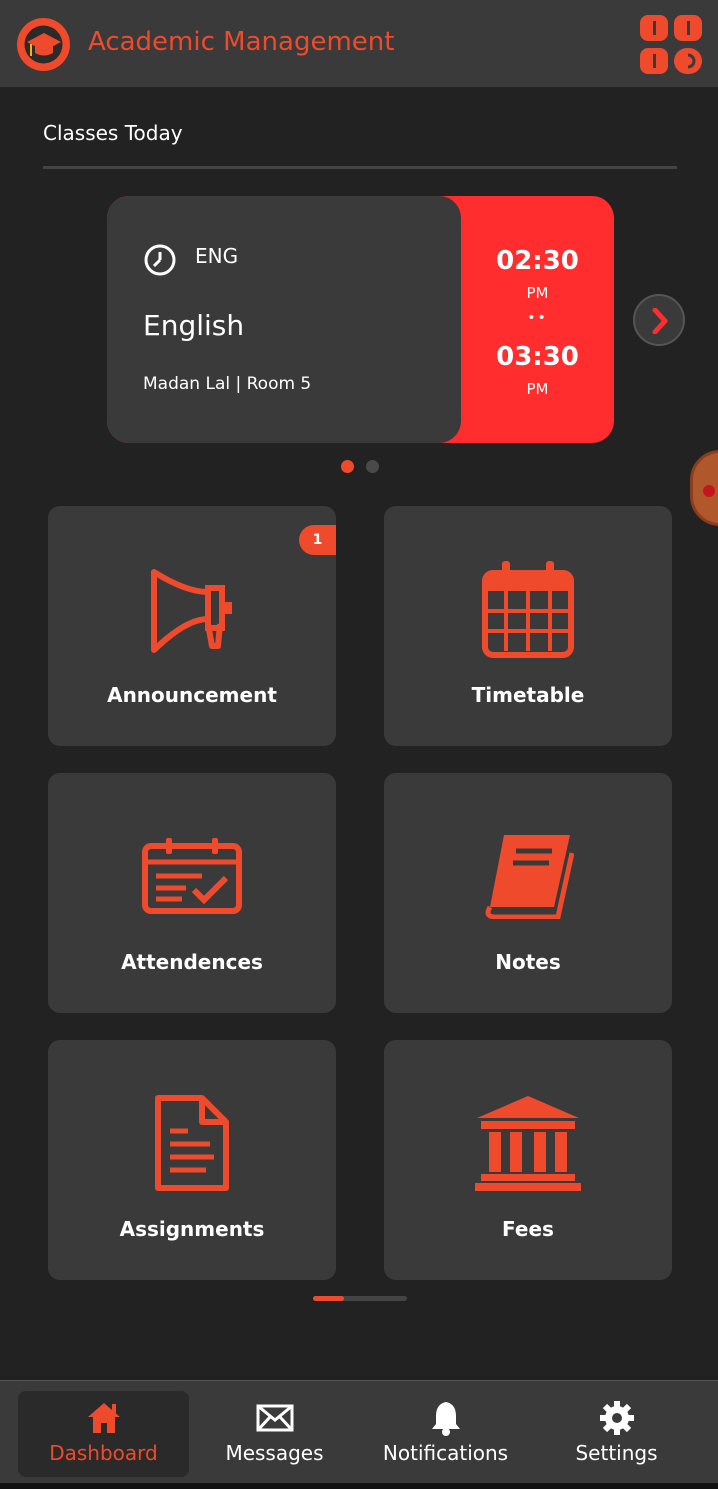 The height and width of the screenshot is (1489, 718). What do you see at coordinates (360, 1298) in the screenshot?
I see `scroll-indicator` at bounding box center [360, 1298].